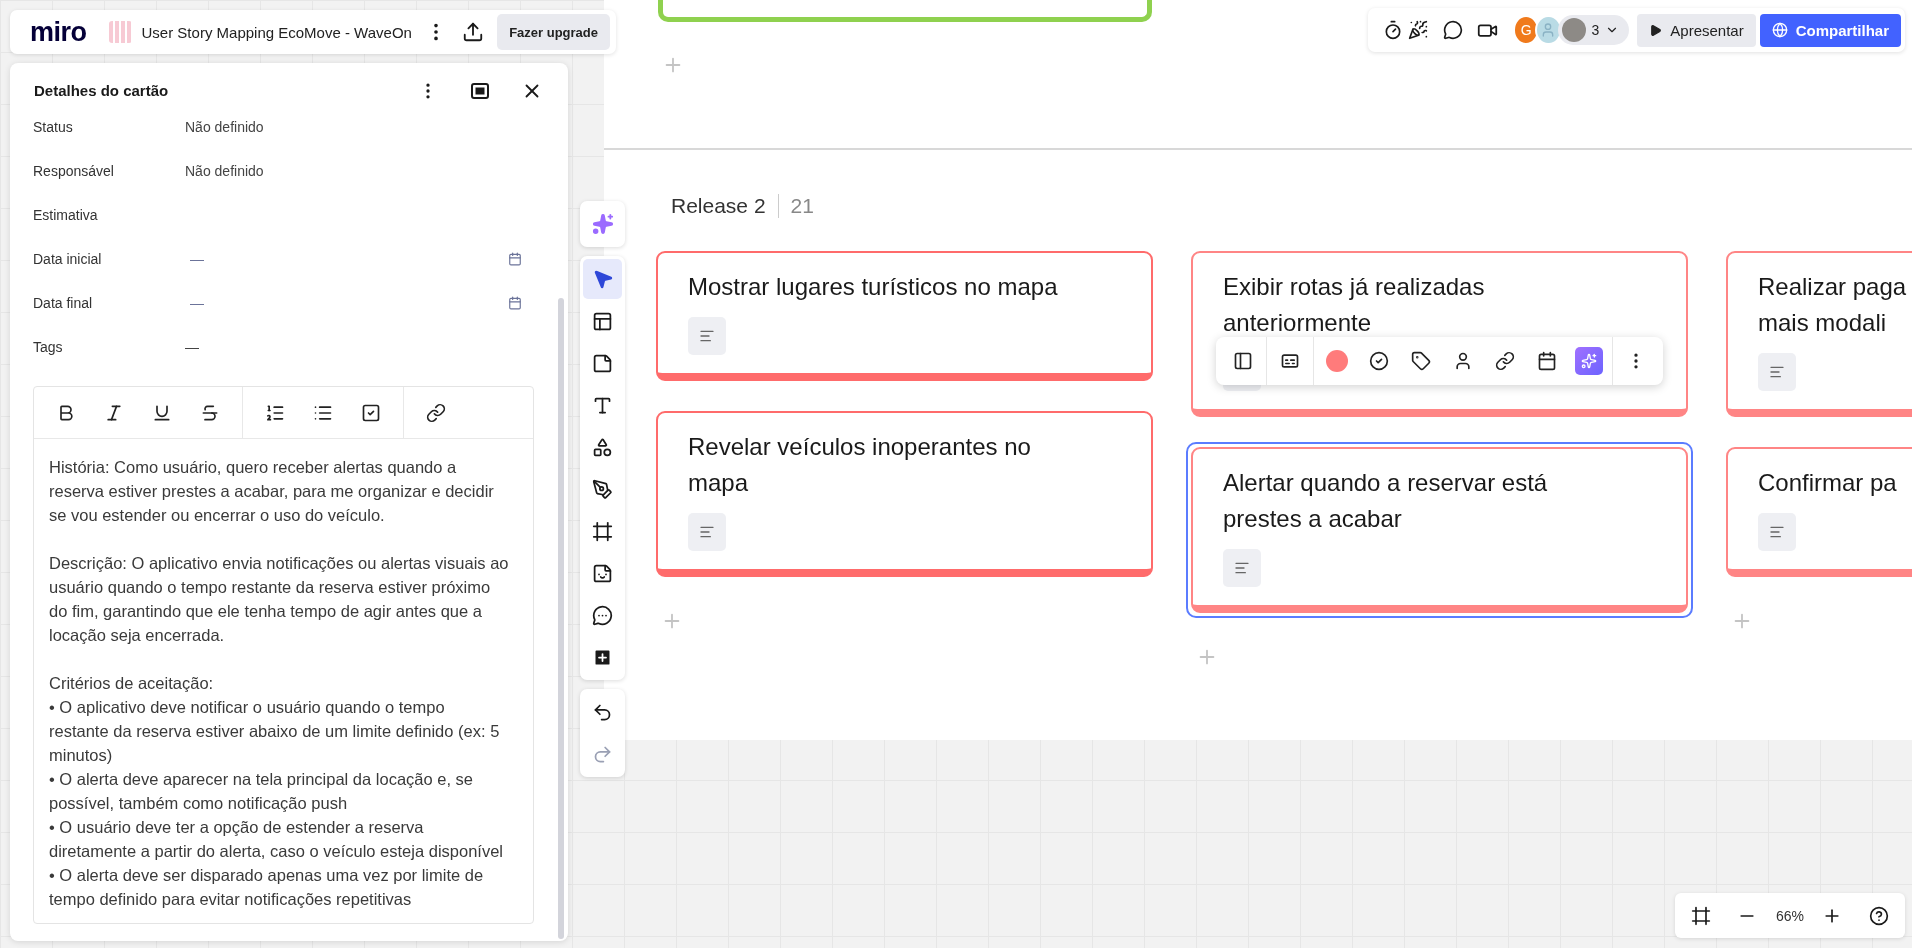  What do you see at coordinates (272, 491) in the screenshot?
I see `description-paragraph: História: Como usuário, quero receber alertas quando a reserva estiver prestes a acabar, para me organizar e decidir se vou estender ou encerrar o uso do veículo.` at bounding box center [272, 491].